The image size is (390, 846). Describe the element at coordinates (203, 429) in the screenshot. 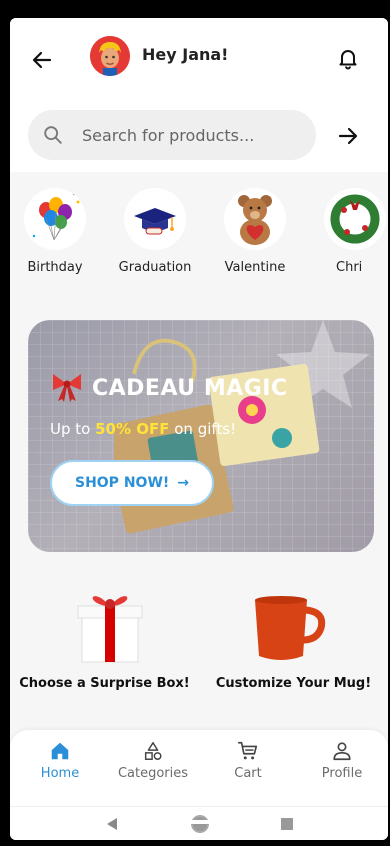

I see `banner-subtitle-suffix: on gifts!` at that location.